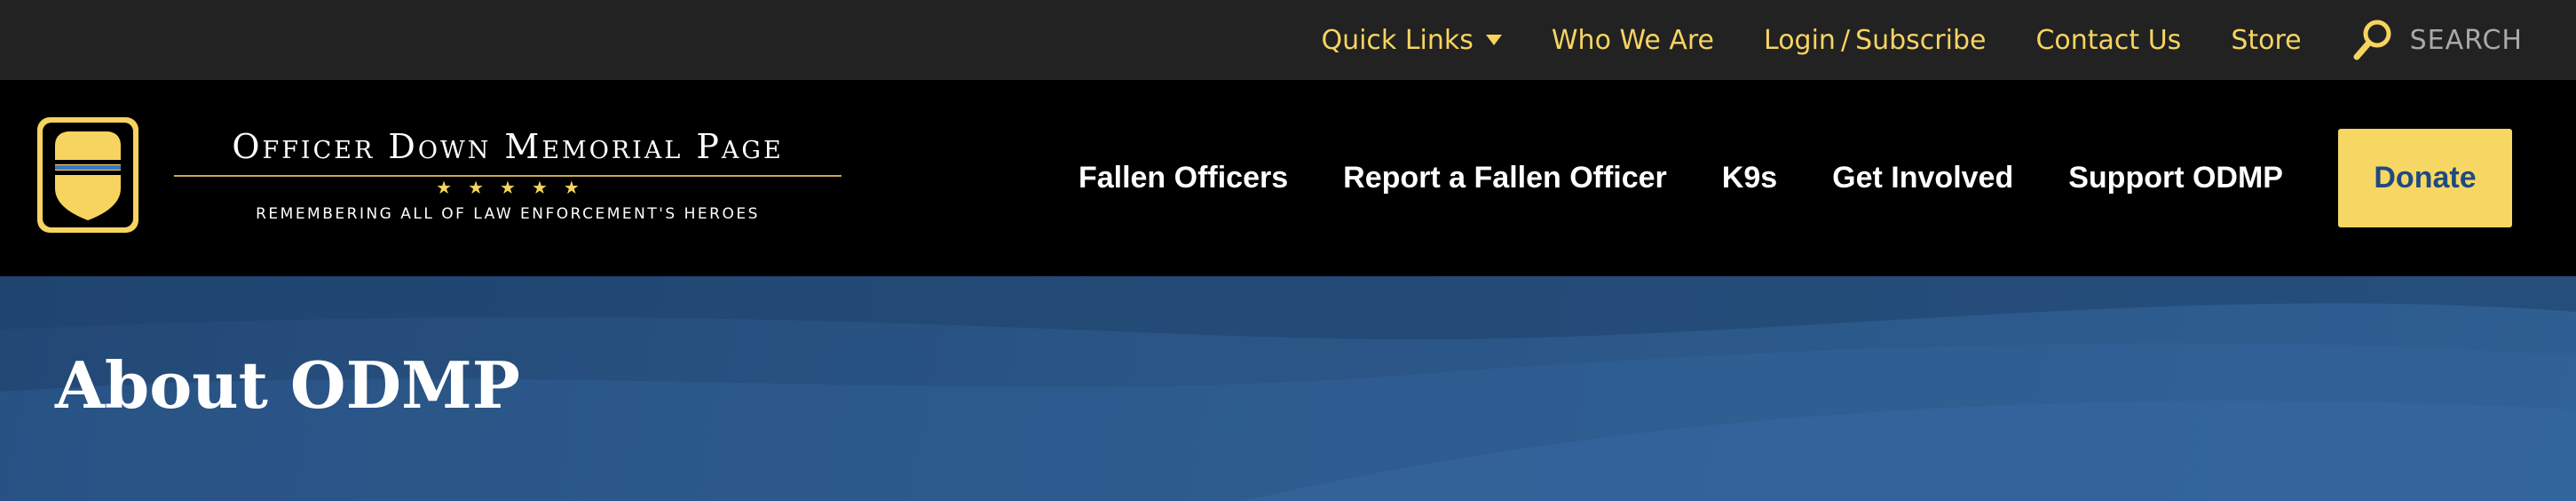 This screenshot has width=2576, height=501. What do you see at coordinates (2425, 178) in the screenshot?
I see `donate-button: Donate` at bounding box center [2425, 178].